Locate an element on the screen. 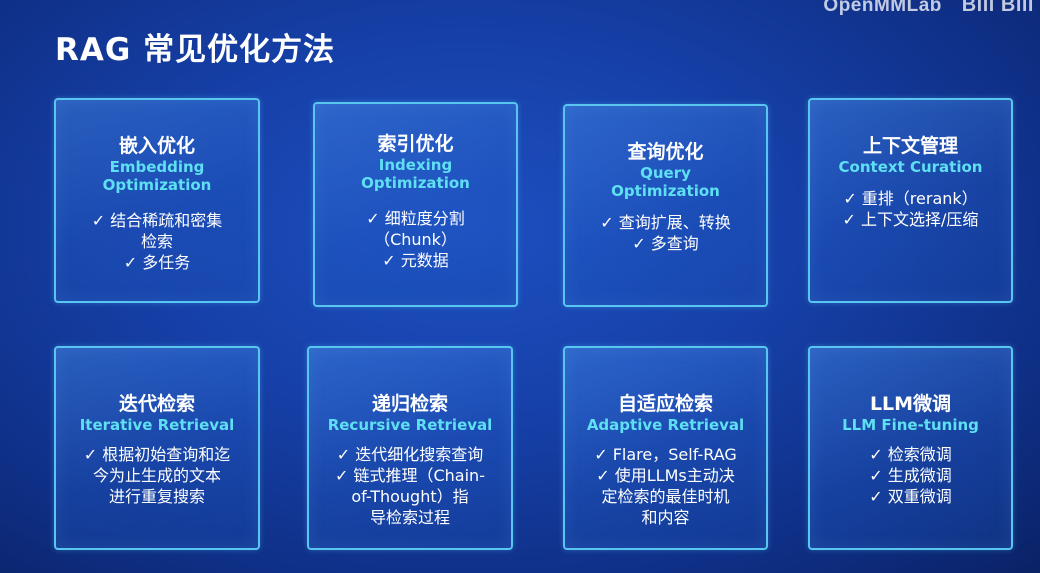 This screenshot has height=573, width=1040. card-item: ✓ 多查询 is located at coordinates (665, 243).